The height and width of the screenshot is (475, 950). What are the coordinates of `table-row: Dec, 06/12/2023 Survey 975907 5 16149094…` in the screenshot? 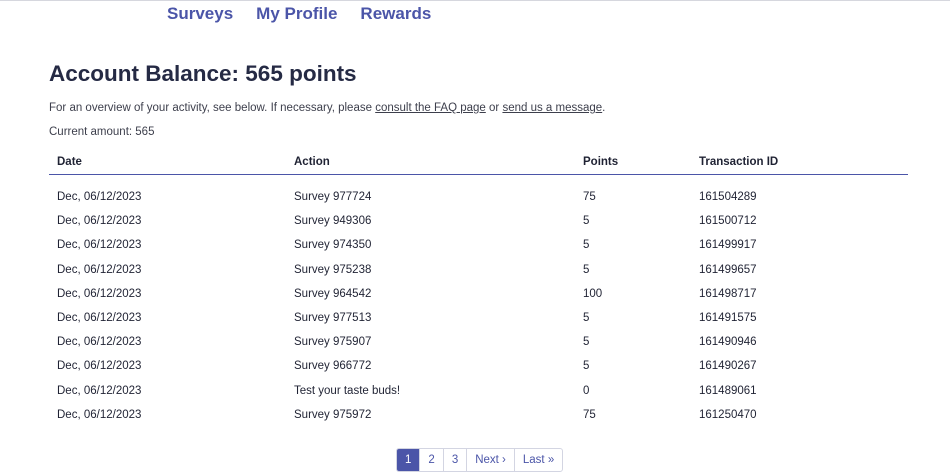 It's located at (478, 342).